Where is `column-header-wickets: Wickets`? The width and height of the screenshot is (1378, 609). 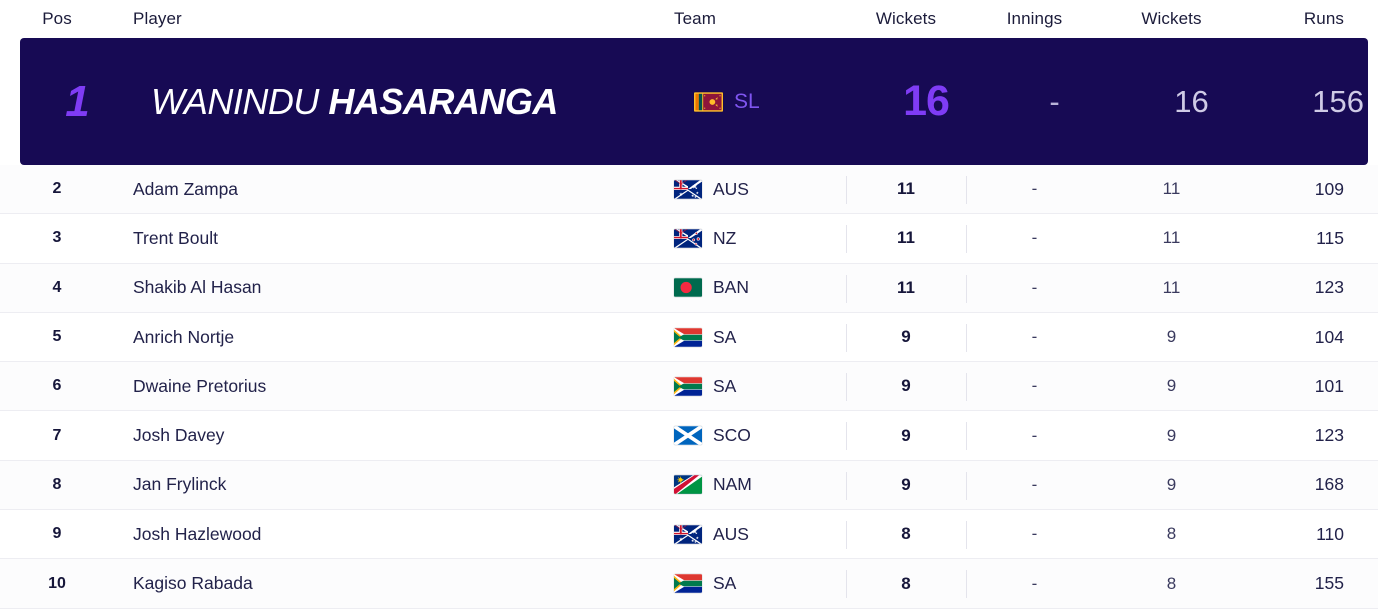
column-header-wickets: Wickets is located at coordinates (906, 19).